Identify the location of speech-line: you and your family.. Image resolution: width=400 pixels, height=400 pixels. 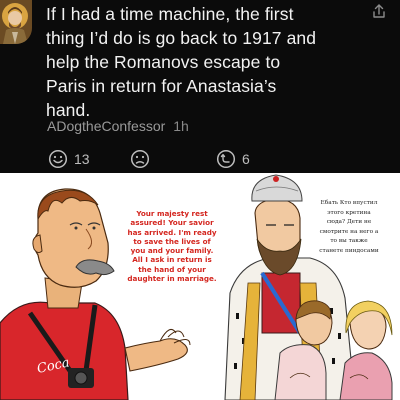
(172, 251).